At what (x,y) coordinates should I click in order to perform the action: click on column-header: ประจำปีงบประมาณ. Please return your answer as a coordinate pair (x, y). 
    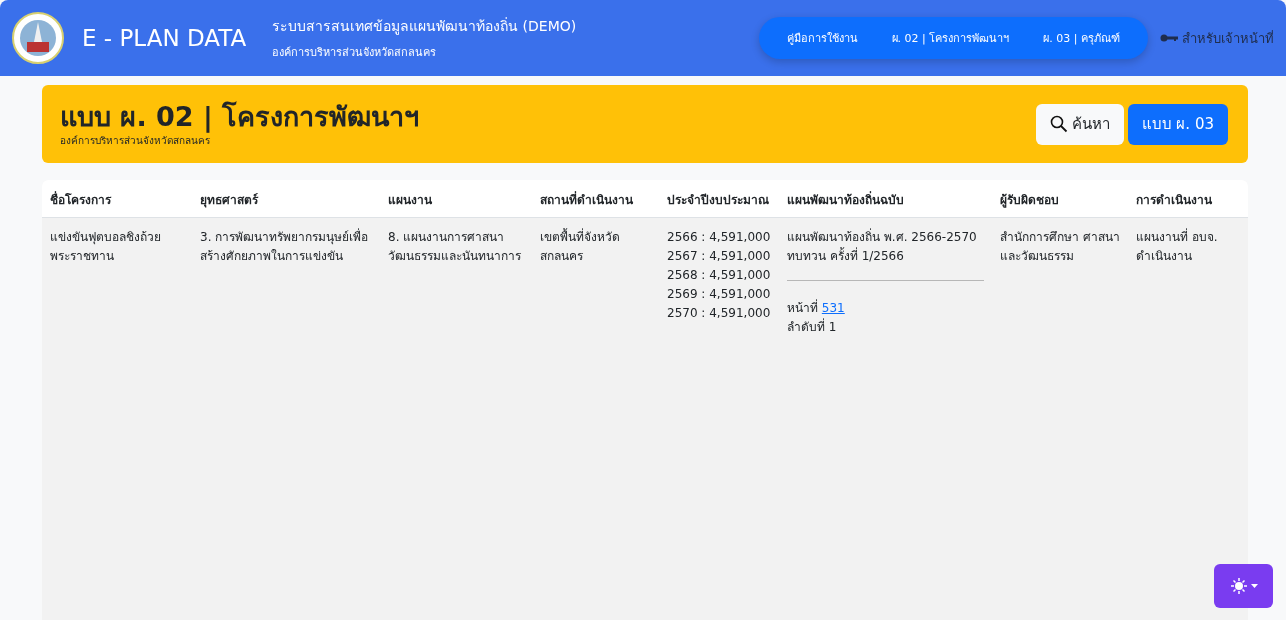
    Looking at the image, I should click on (719, 199).